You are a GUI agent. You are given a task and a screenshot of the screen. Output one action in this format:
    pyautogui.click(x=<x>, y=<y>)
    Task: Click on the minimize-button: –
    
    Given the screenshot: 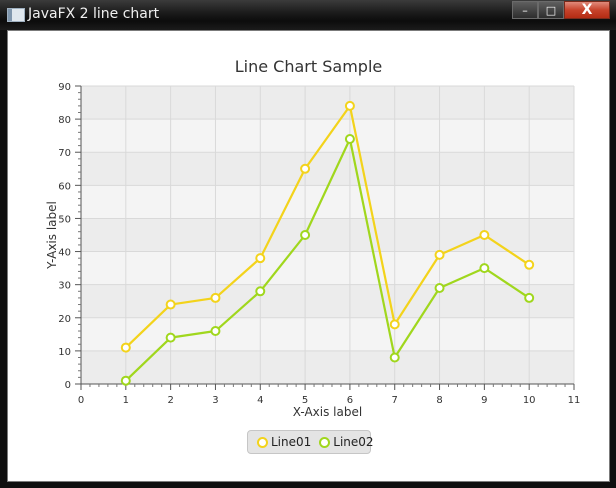 What is the action you would take?
    pyautogui.click(x=525, y=10)
    